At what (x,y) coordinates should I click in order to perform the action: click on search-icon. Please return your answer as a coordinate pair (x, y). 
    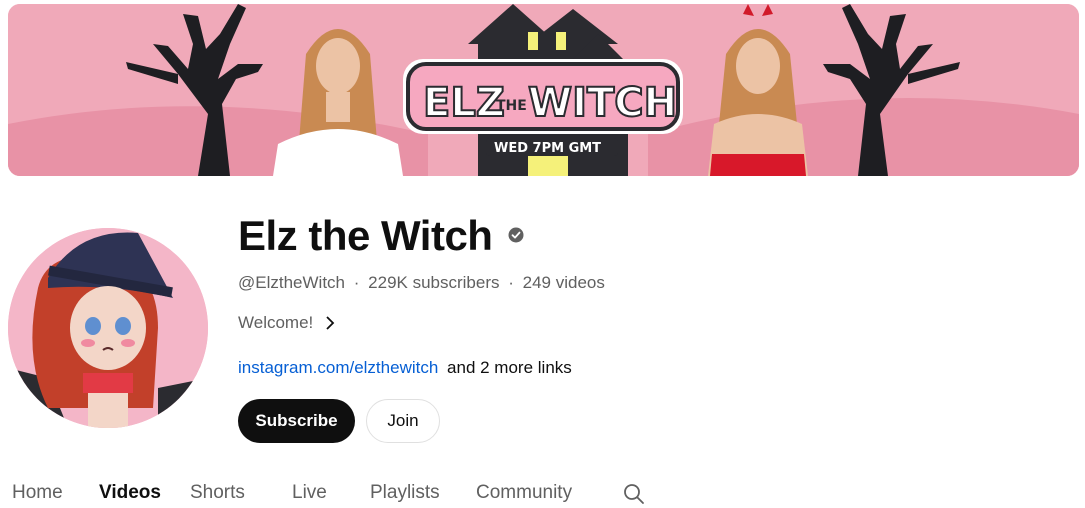
    Looking at the image, I should click on (634, 494).